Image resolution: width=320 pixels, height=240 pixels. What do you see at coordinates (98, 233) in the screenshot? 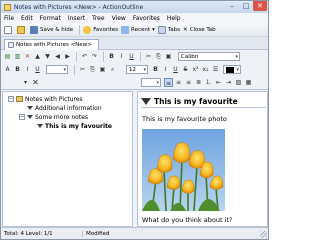
I see `status-modified: Modified` at bounding box center [98, 233].